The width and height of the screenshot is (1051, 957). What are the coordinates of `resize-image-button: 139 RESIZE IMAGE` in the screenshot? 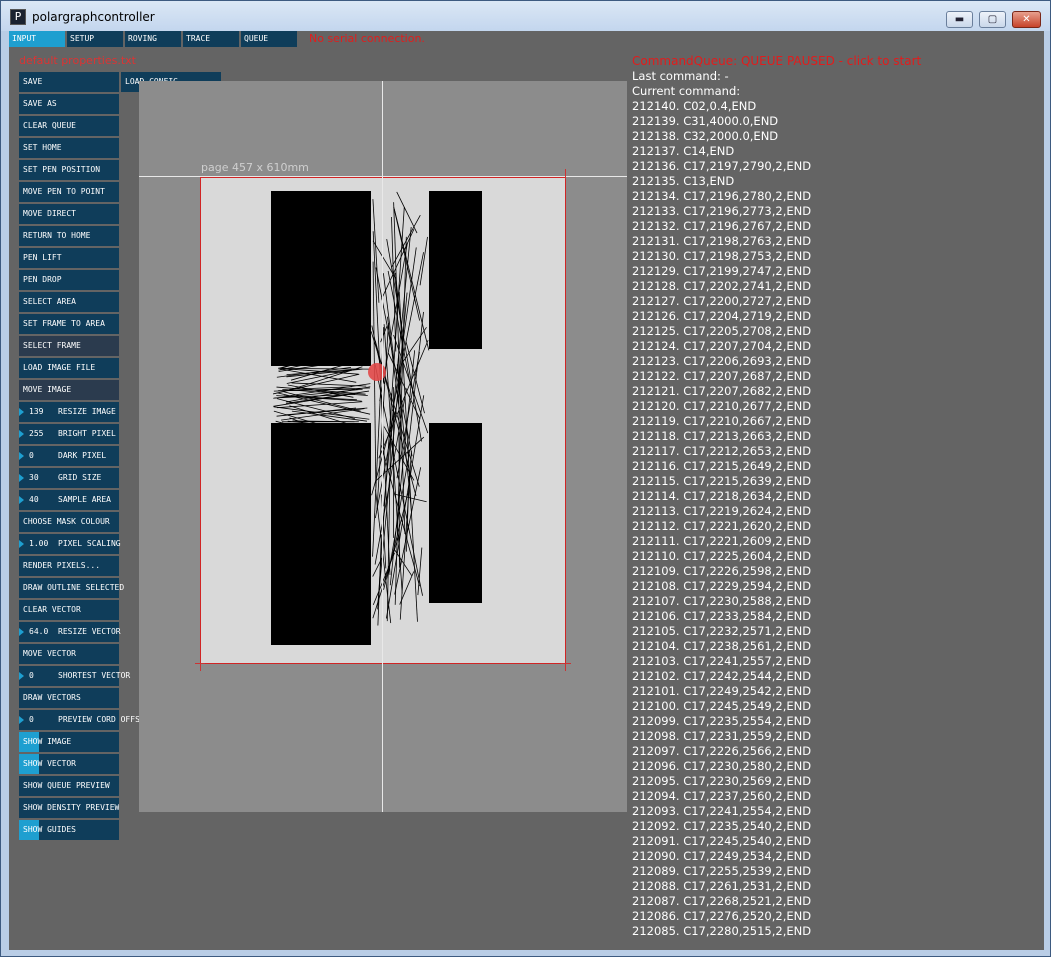 It's located at (69, 412).